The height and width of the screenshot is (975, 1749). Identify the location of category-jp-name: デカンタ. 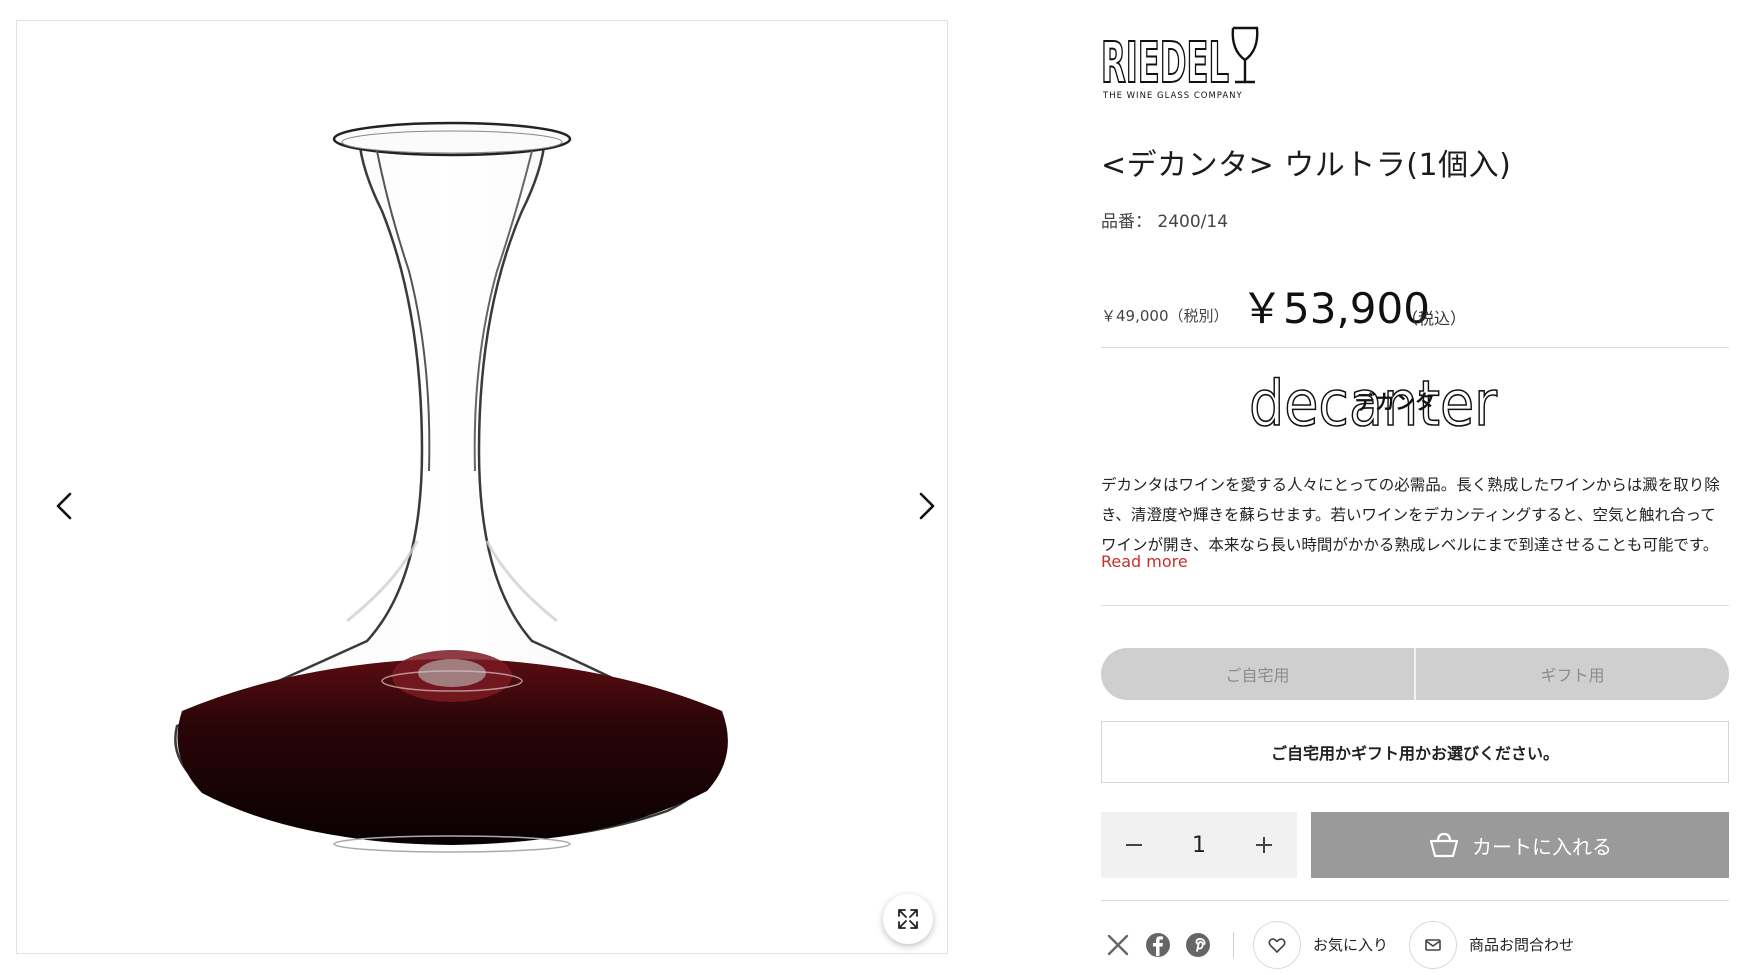
(1395, 402).